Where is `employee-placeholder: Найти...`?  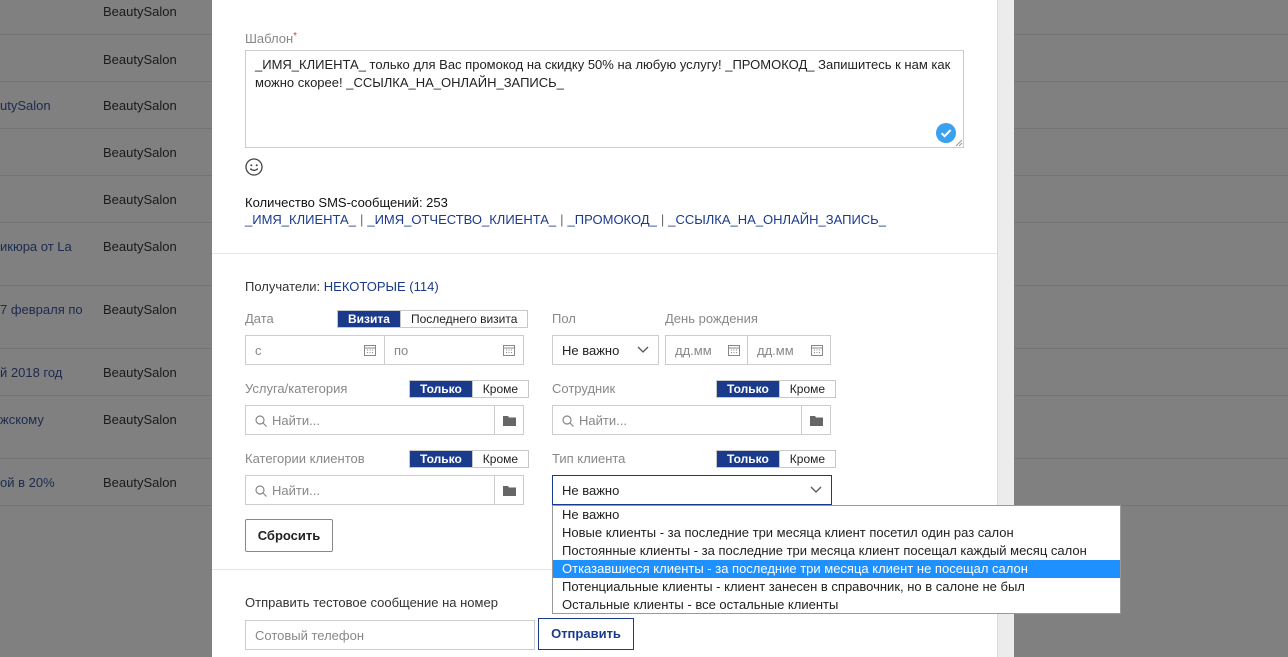
employee-placeholder: Найти... is located at coordinates (603, 420).